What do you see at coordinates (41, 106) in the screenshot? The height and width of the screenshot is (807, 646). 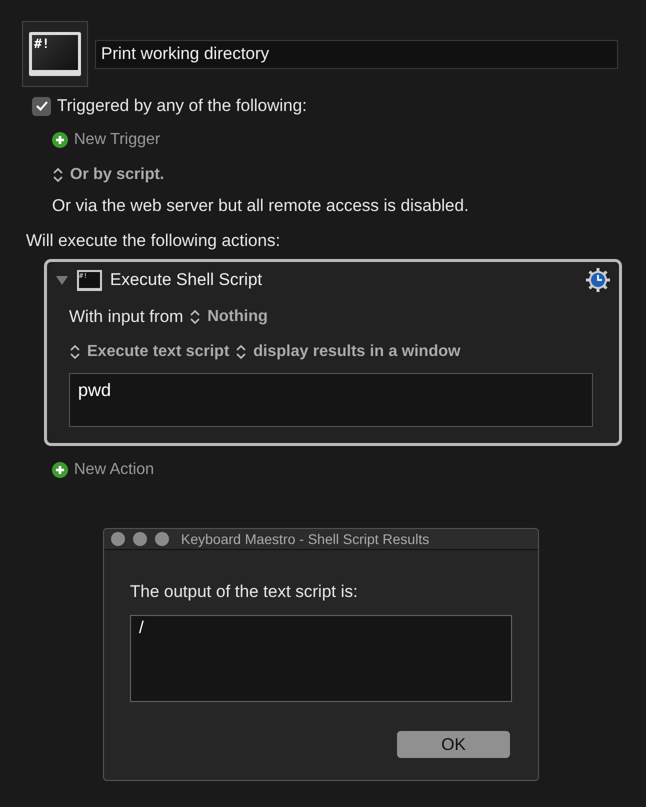 I see `checkbox` at bounding box center [41, 106].